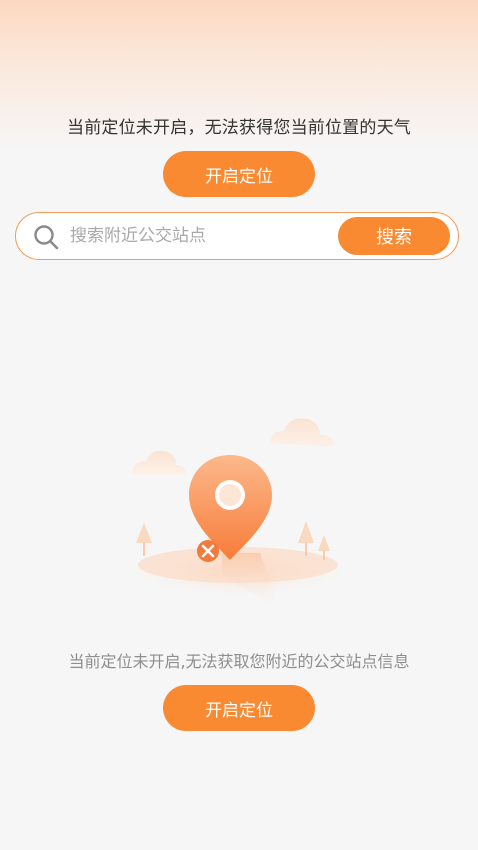 The image size is (478, 850). What do you see at coordinates (144, 539) in the screenshot?
I see `tree-icon` at bounding box center [144, 539].